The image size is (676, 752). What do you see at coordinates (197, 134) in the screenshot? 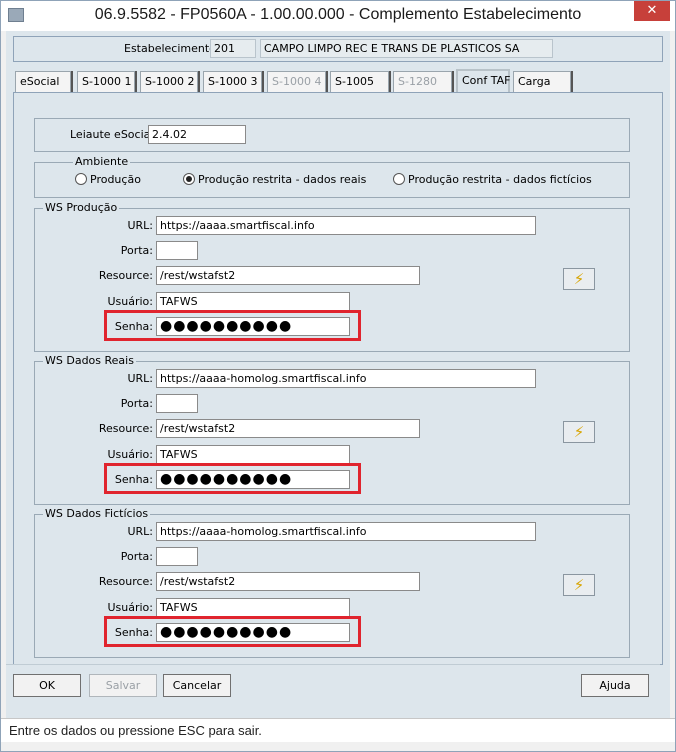
I see `leiaute-input: 2.4.02` at bounding box center [197, 134].